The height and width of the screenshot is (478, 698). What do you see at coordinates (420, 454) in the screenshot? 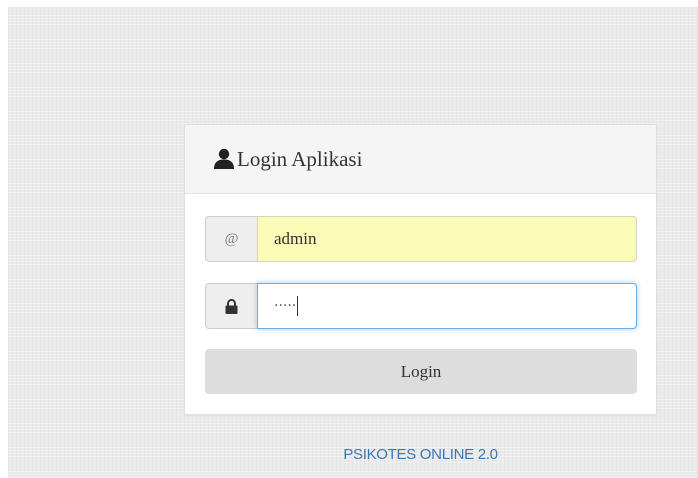
I see `app-name-link: PSIKOTES ONLINE 2.0` at bounding box center [420, 454].